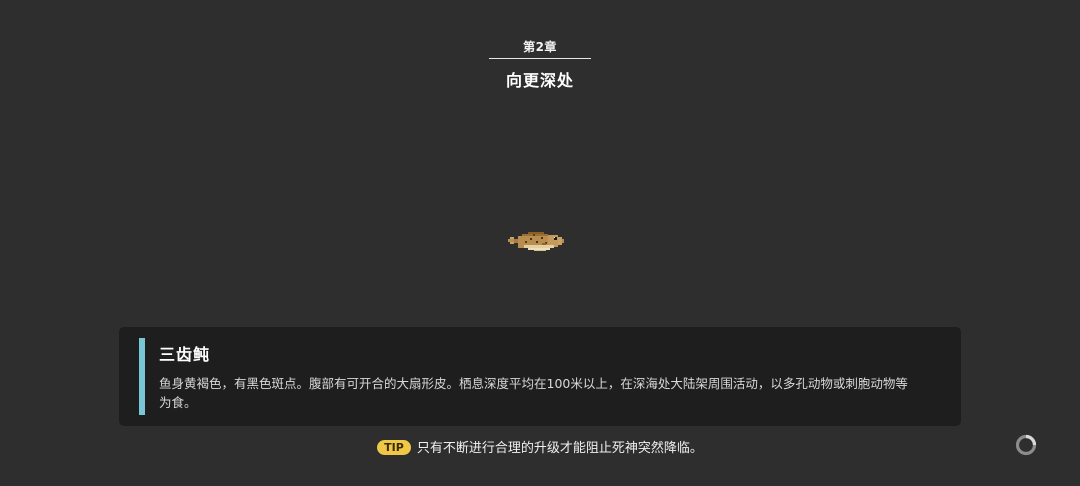 This screenshot has height=486, width=1080. I want to click on pufferfish-icon, so click(536, 241).